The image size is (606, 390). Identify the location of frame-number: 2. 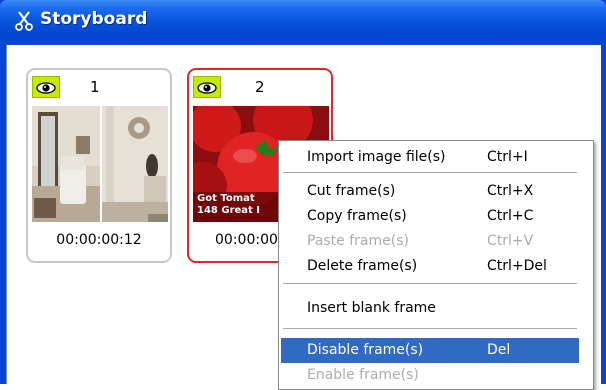
(260, 87).